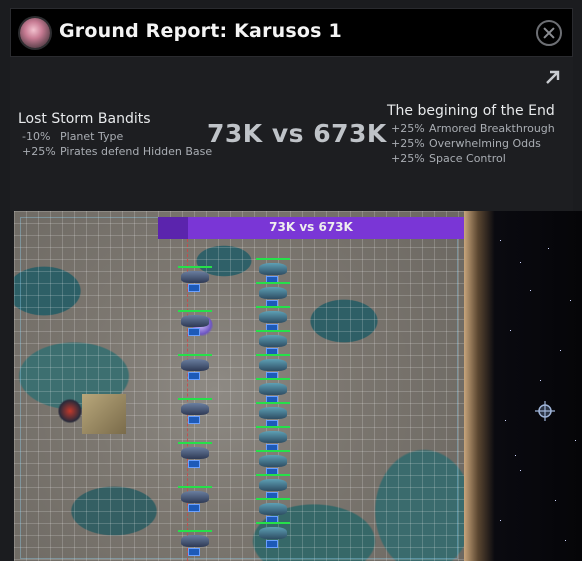 The height and width of the screenshot is (561, 582). I want to click on strength-bar-label: 73K vs 673K, so click(311, 227).